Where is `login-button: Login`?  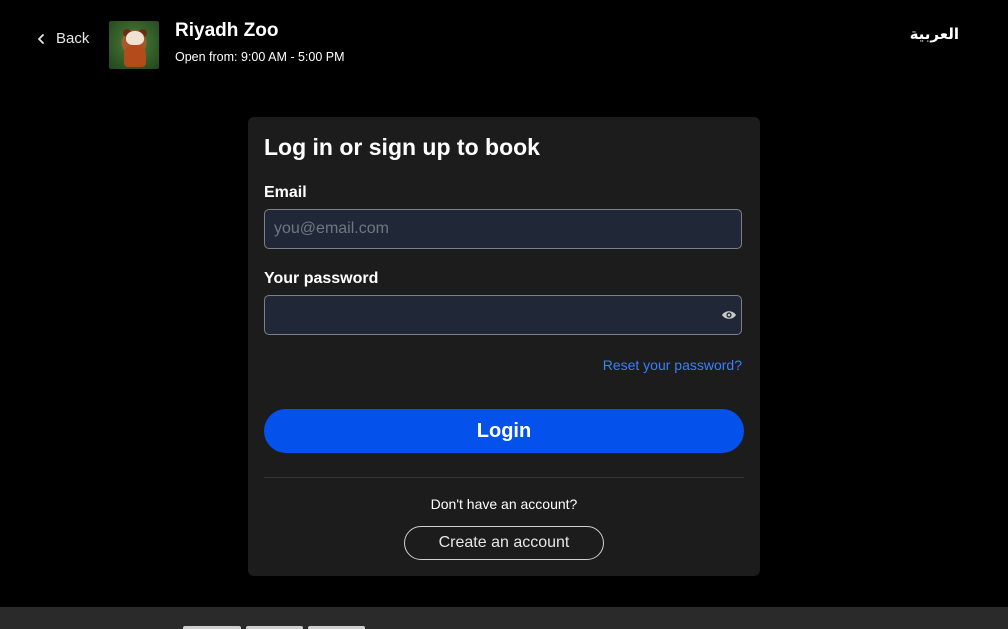
login-button: Login is located at coordinates (504, 431).